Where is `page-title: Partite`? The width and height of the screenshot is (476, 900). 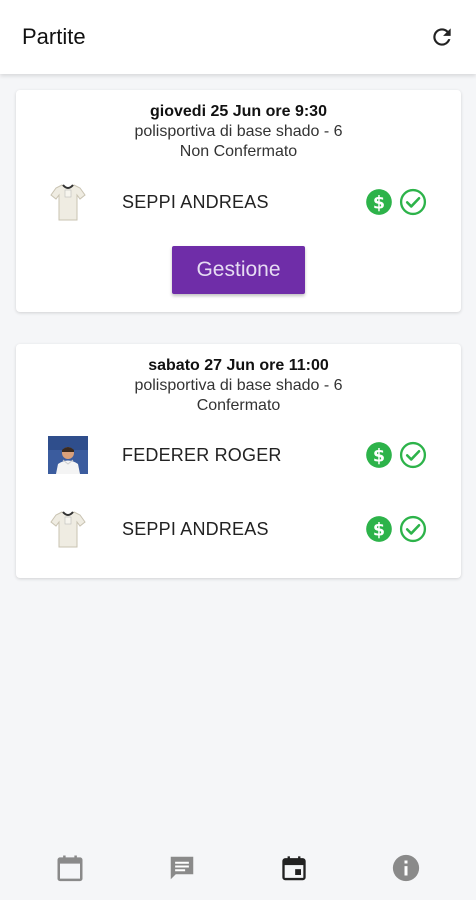 page-title: Partite is located at coordinates (54, 36).